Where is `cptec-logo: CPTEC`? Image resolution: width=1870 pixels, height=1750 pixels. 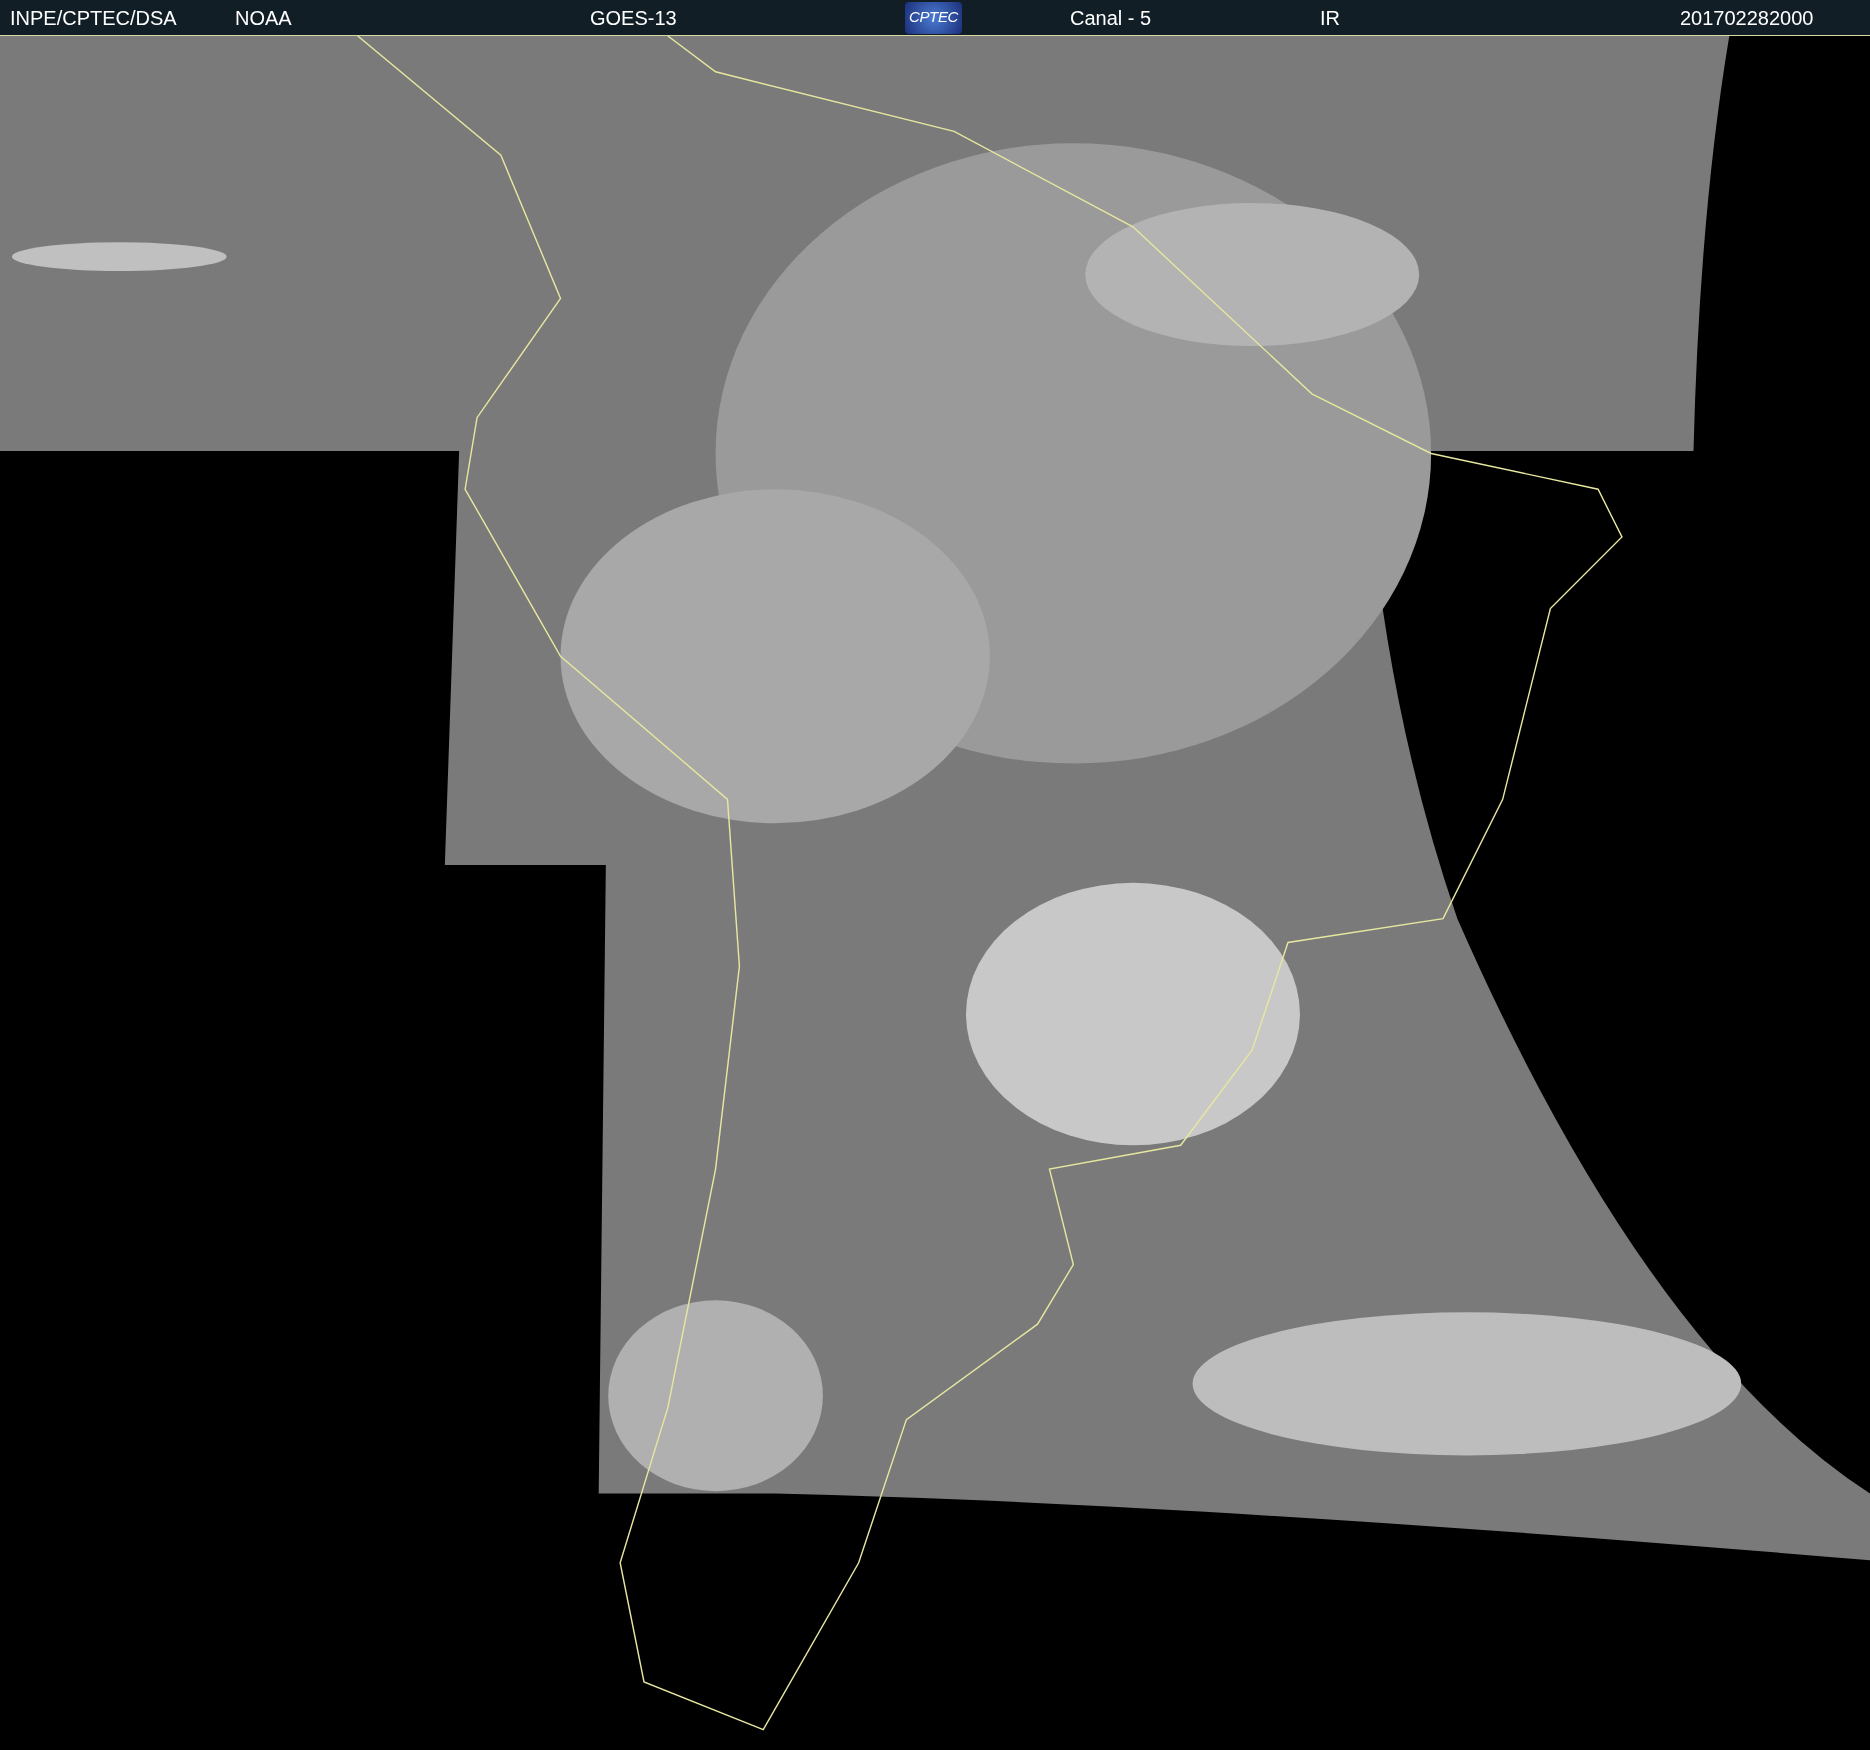
cptec-logo: CPTEC is located at coordinates (933, 17).